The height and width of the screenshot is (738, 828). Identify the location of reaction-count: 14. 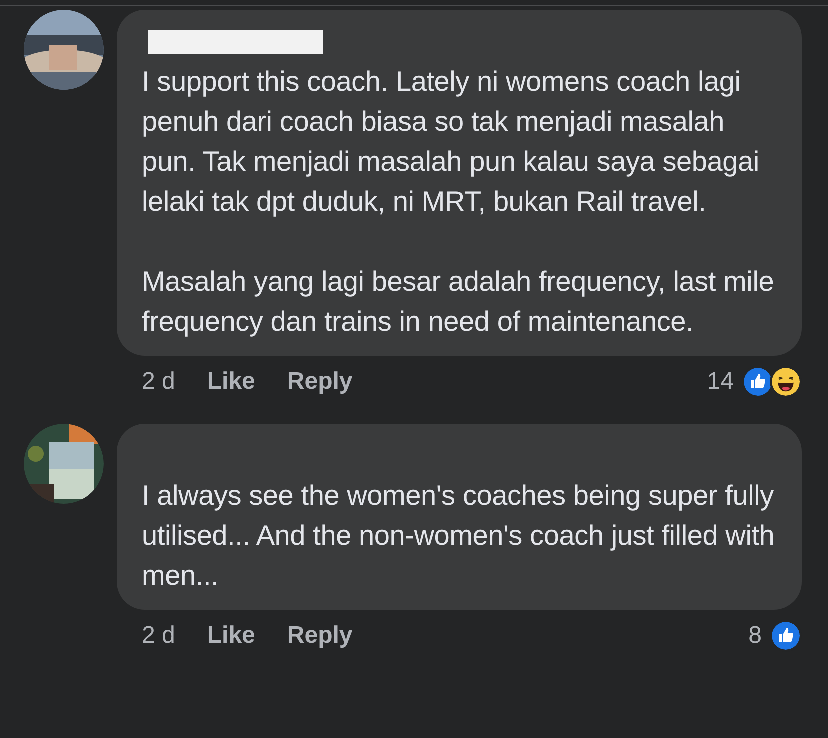
(720, 382).